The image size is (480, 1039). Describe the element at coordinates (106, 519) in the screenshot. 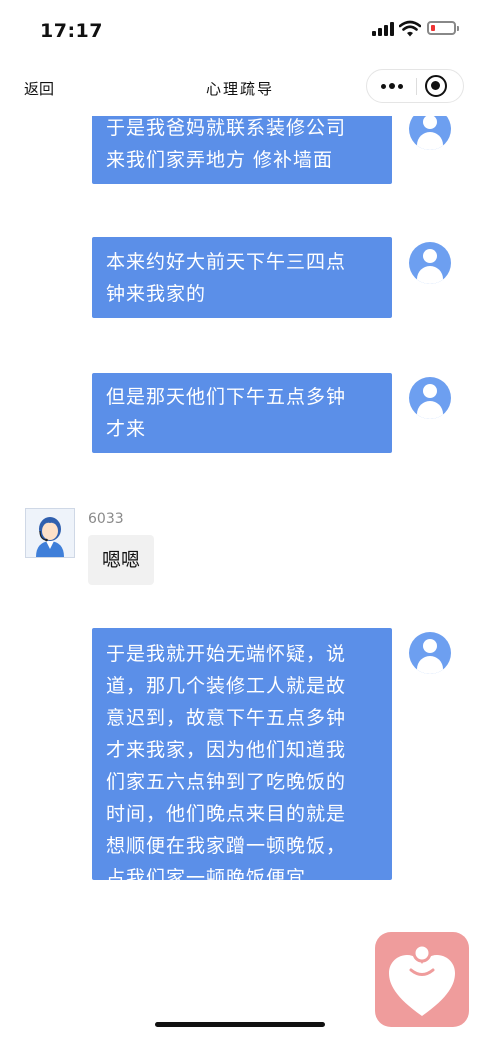

I see `sender-name: 6033` at that location.